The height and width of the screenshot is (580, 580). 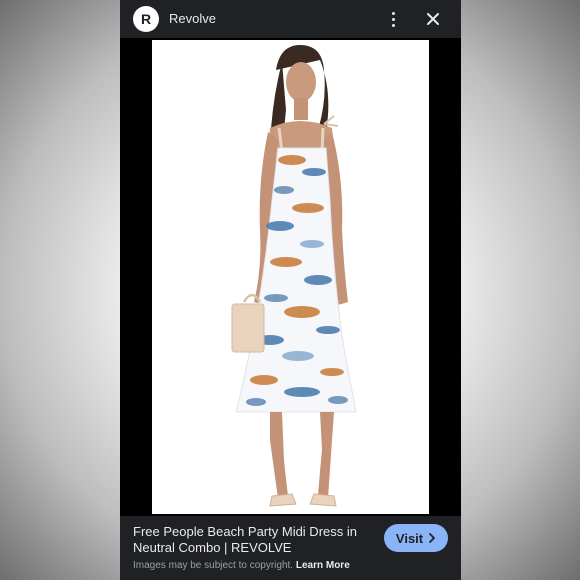 What do you see at coordinates (323, 565) in the screenshot?
I see `learn-more-link: Learn More` at bounding box center [323, 565].